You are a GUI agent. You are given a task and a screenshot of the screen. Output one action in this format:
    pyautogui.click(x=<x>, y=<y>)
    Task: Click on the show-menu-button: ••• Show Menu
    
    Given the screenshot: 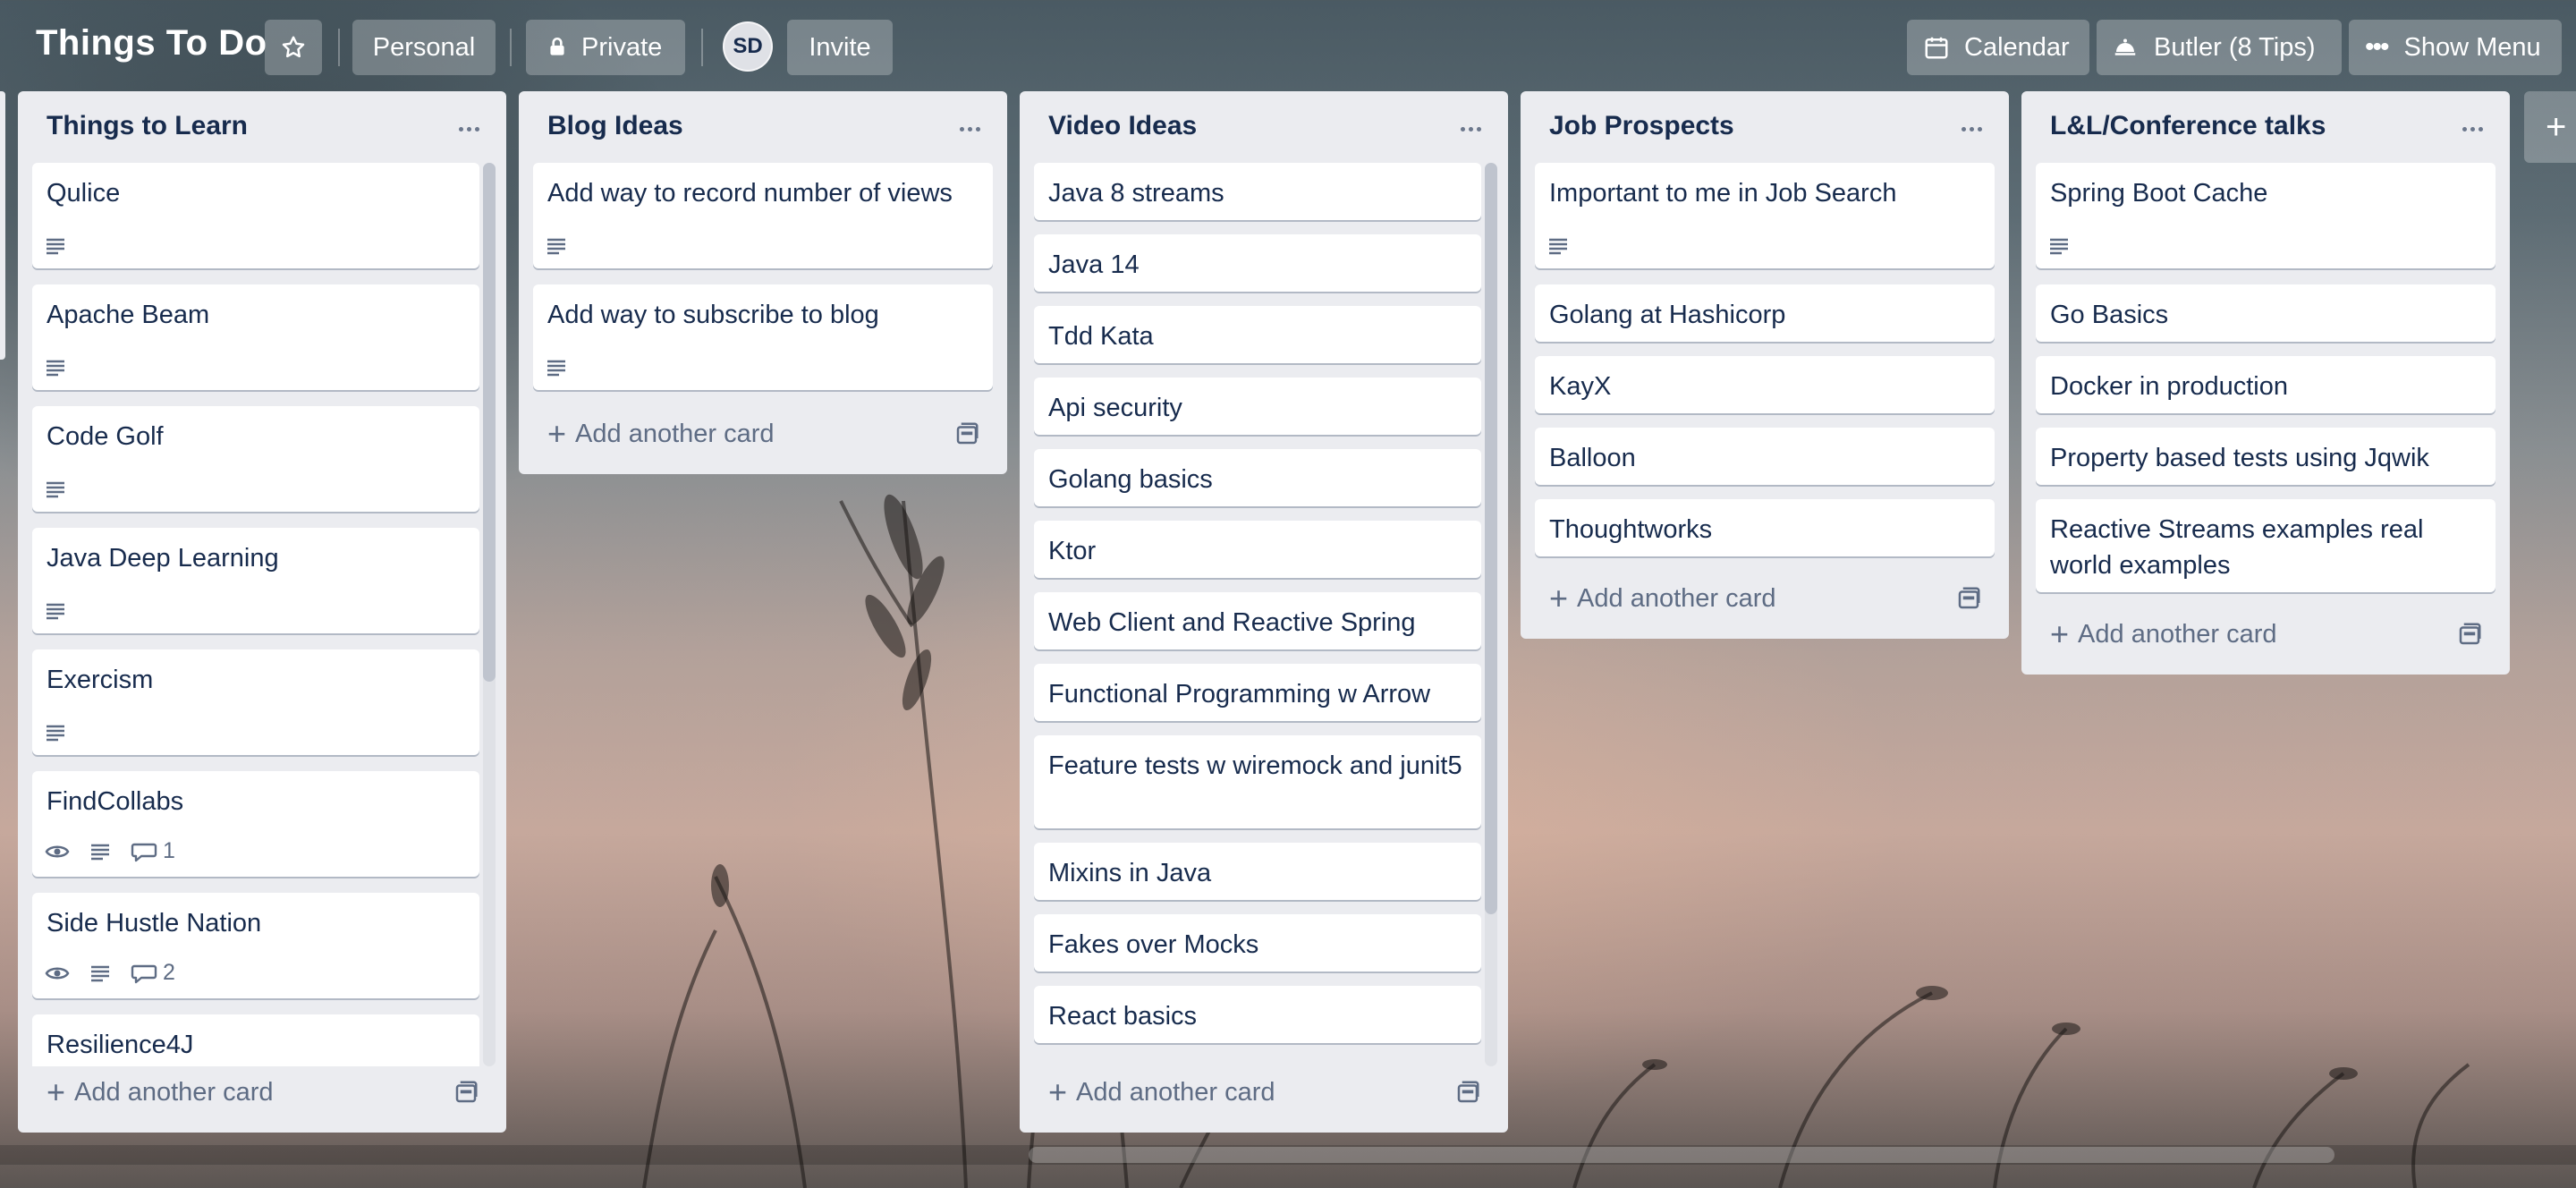 What is the action you would take?
    pyautogui.click(x=2455, y=48)
    